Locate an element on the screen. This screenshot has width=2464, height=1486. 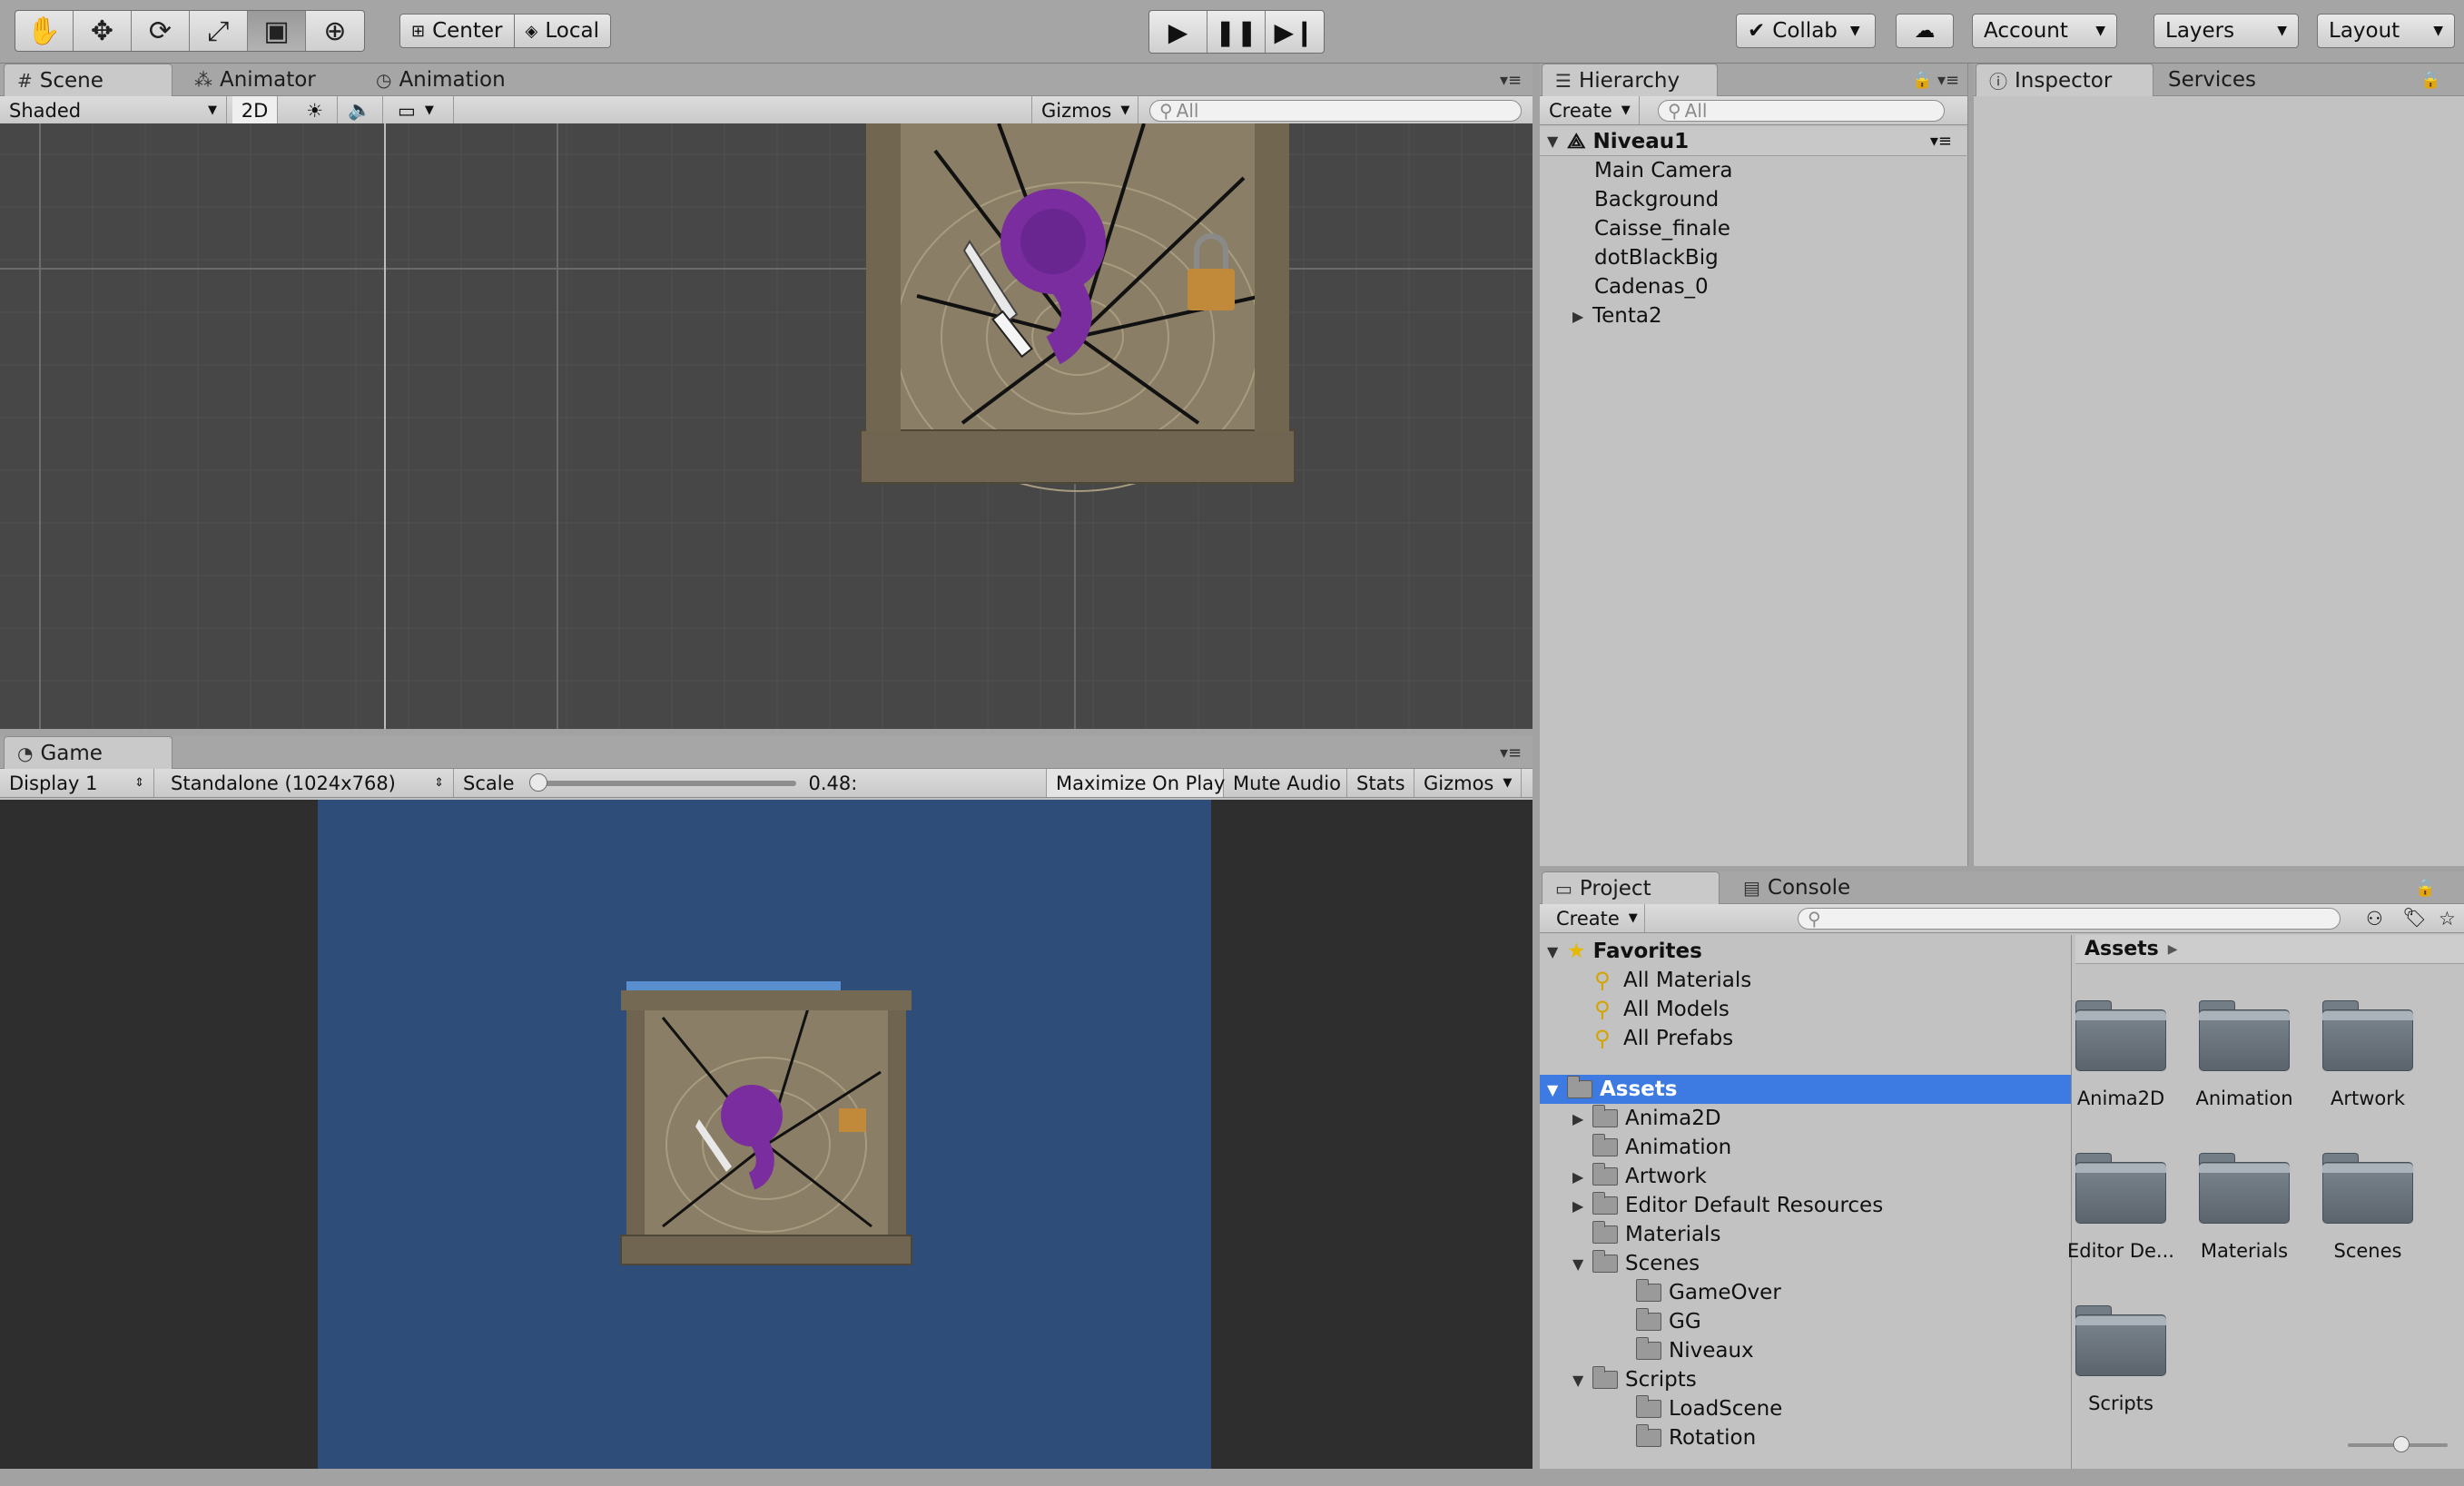
stats-toggle: Stats is located at coordinates (1380, 783).